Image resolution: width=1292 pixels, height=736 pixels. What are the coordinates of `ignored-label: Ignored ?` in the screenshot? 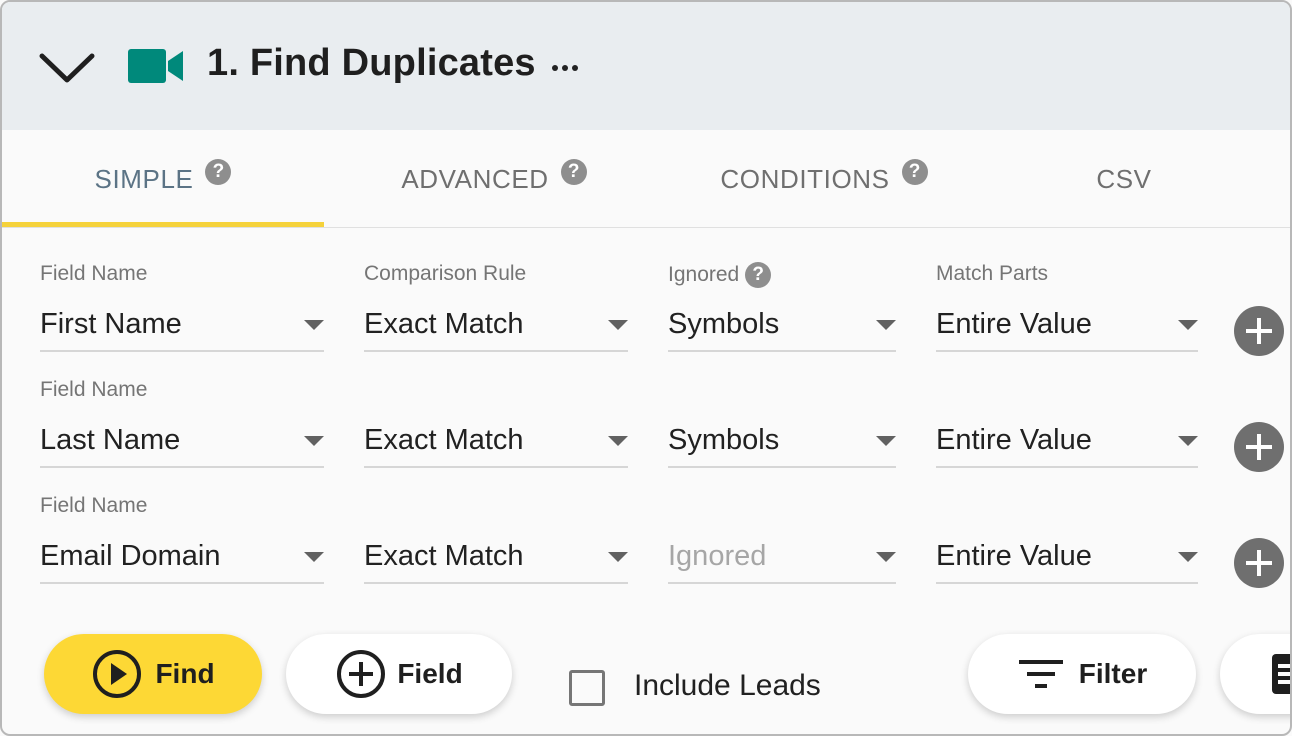 It's located at (720, 275).